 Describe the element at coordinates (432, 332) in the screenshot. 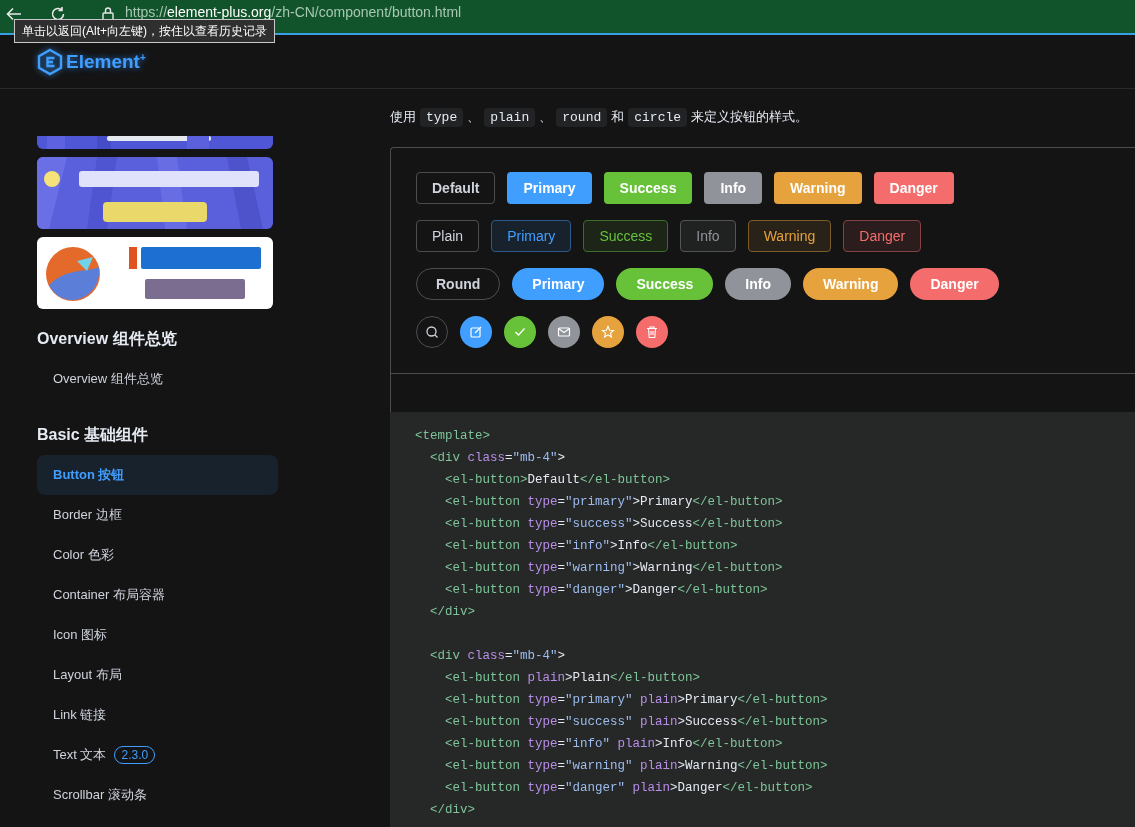

I see `search-icon` at that location.